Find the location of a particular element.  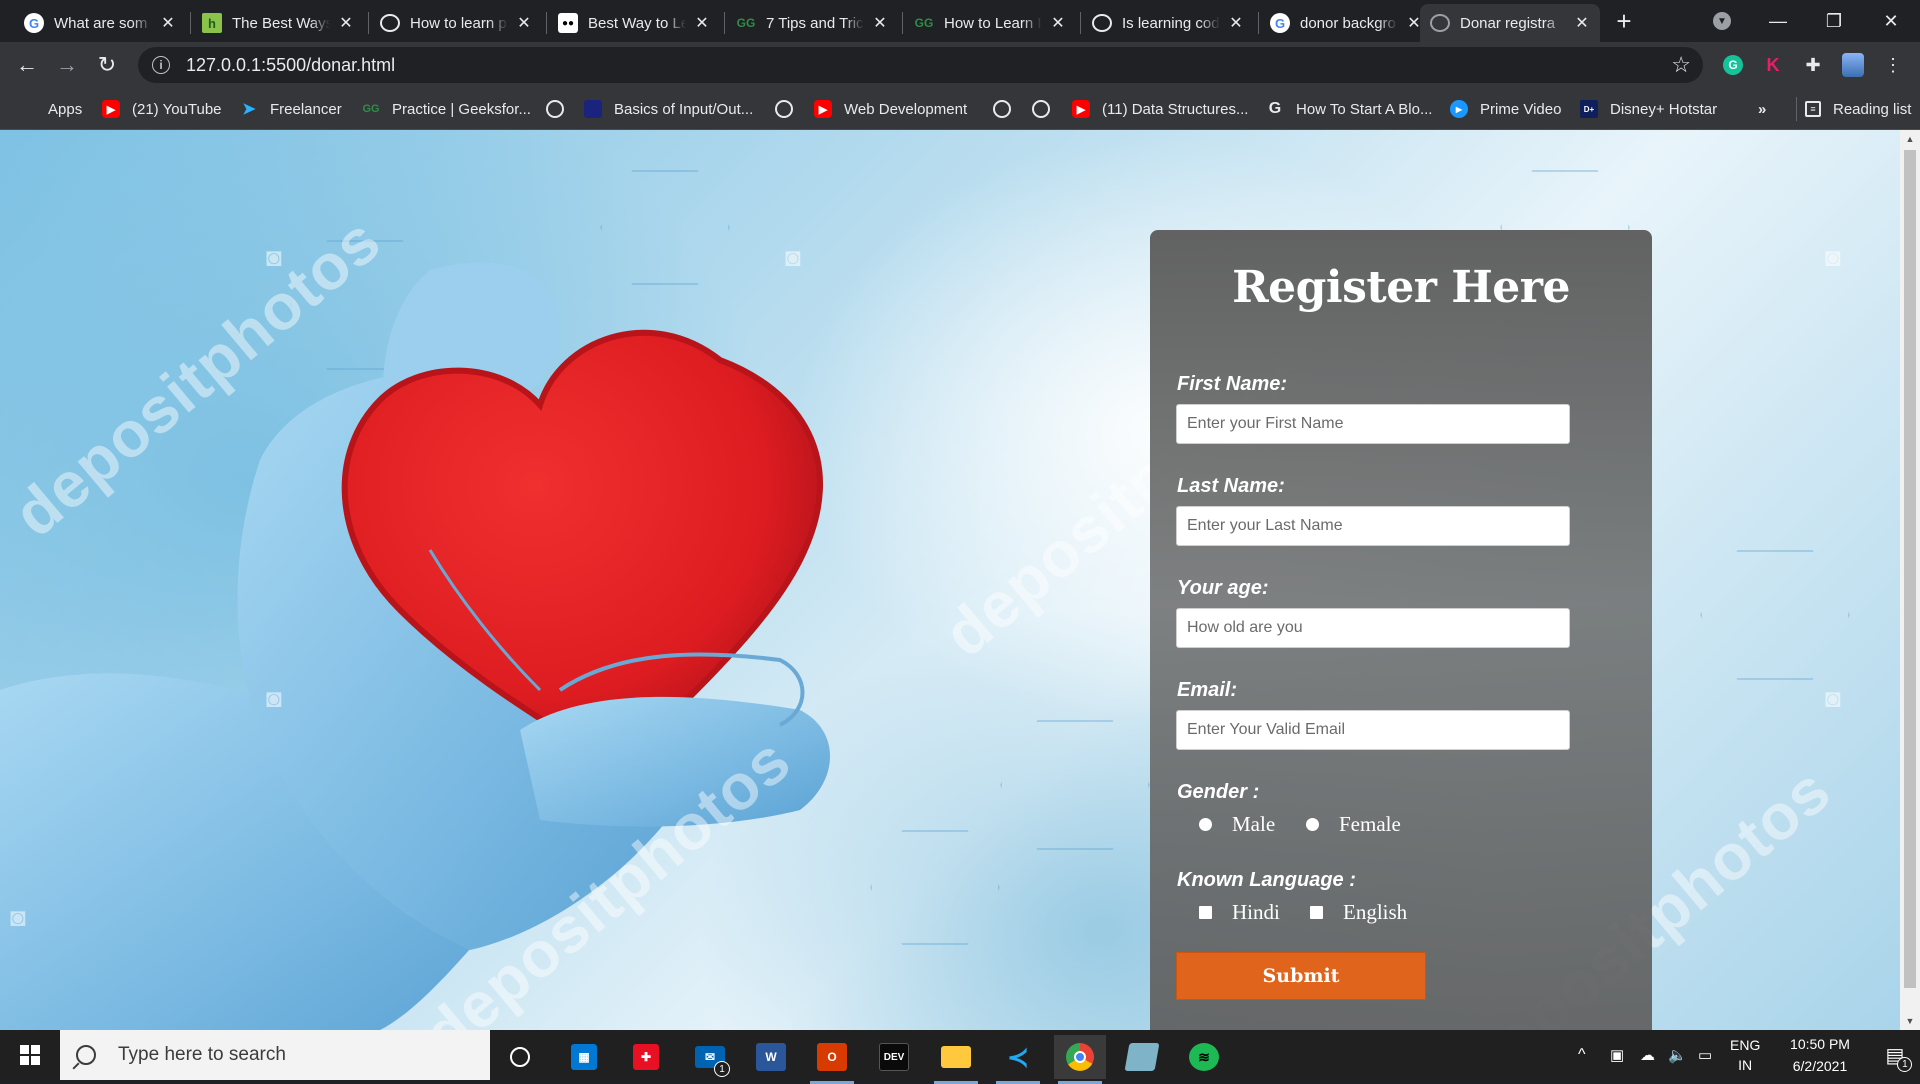

tab-title: donor backgro is located at coordinates (1348, 23).